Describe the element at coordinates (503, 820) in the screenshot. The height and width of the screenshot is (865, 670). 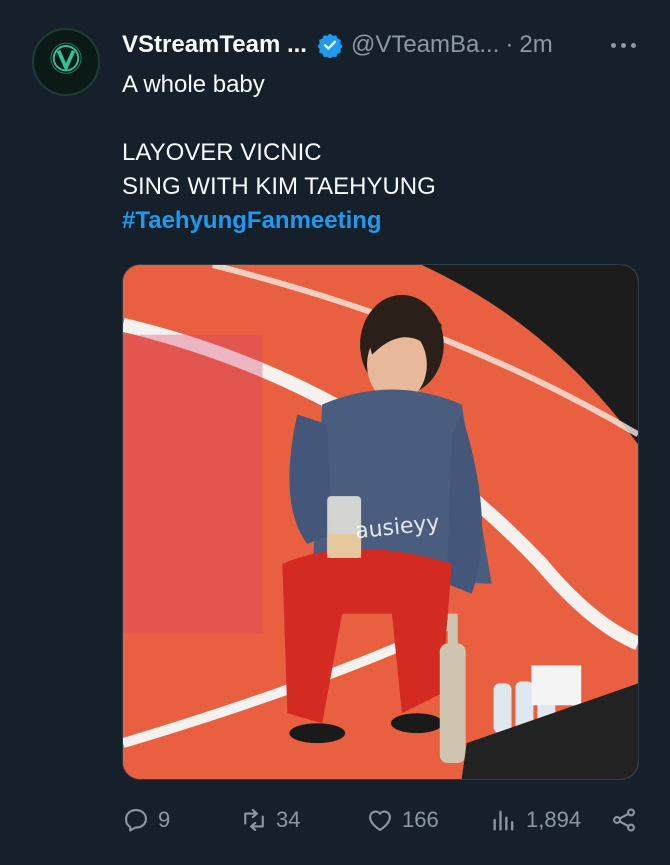
I see `views-icon` at that location.